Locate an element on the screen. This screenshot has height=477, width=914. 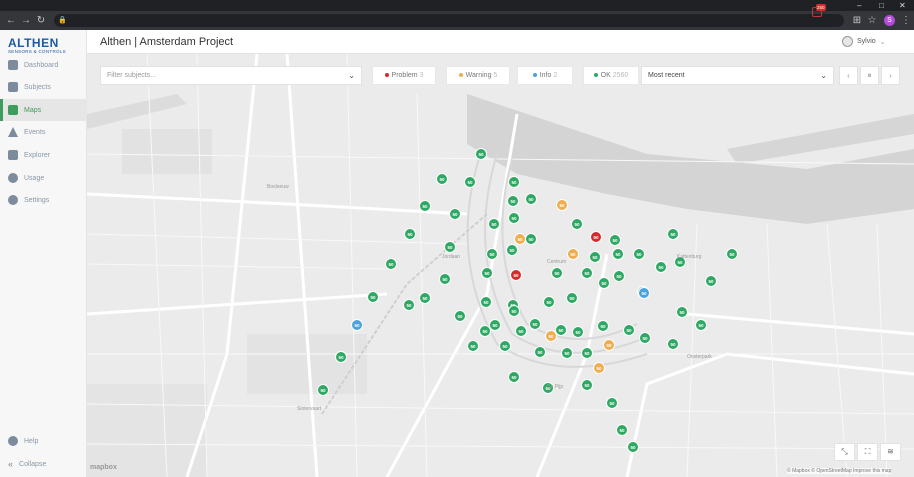
filter-ok: OK 2560 is located at coordinates (611, 75).